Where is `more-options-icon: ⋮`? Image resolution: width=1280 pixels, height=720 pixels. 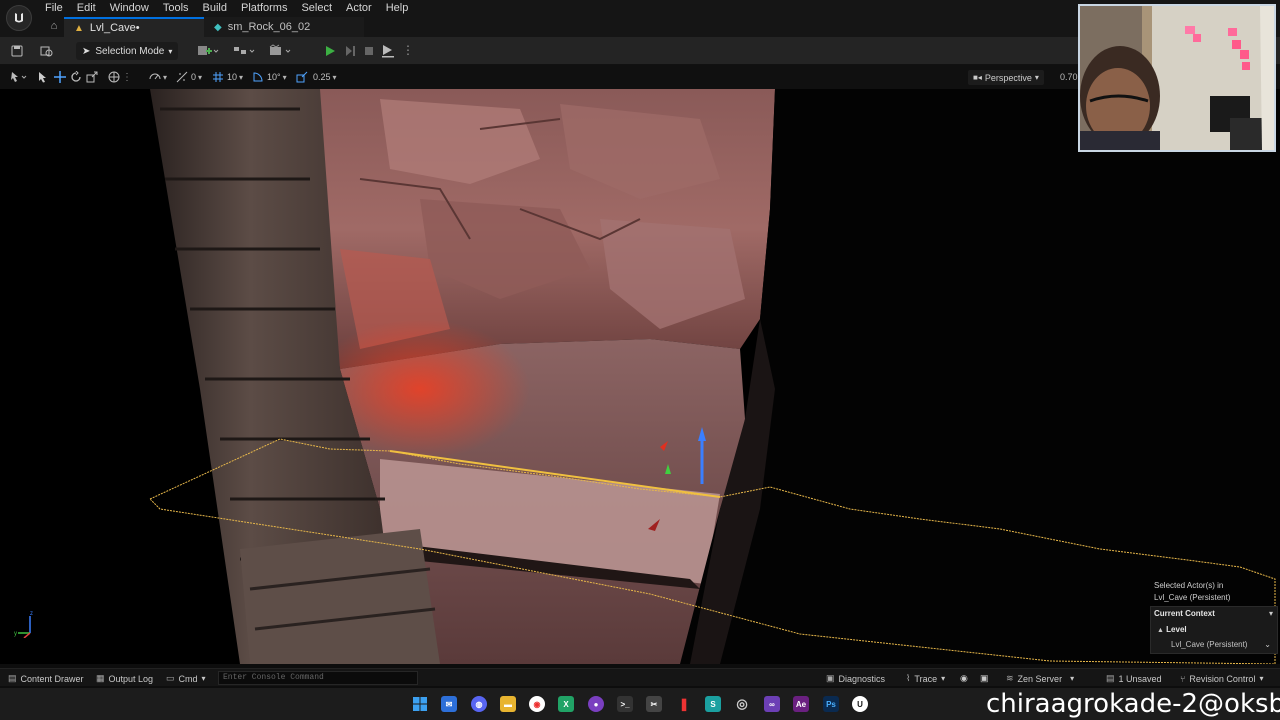 more-options-icon: ⋮ is located at coordinates (408, 50).